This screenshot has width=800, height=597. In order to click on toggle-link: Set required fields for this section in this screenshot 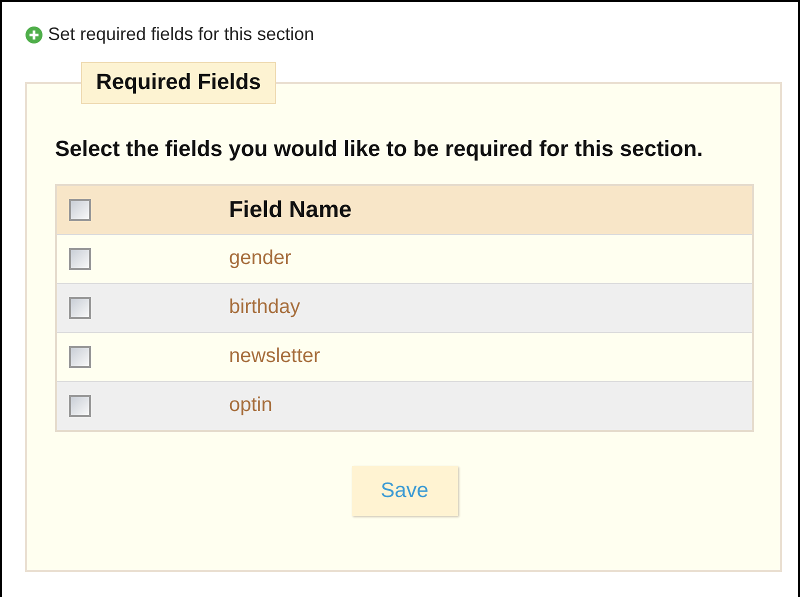, I will do `click(169, 34)`.